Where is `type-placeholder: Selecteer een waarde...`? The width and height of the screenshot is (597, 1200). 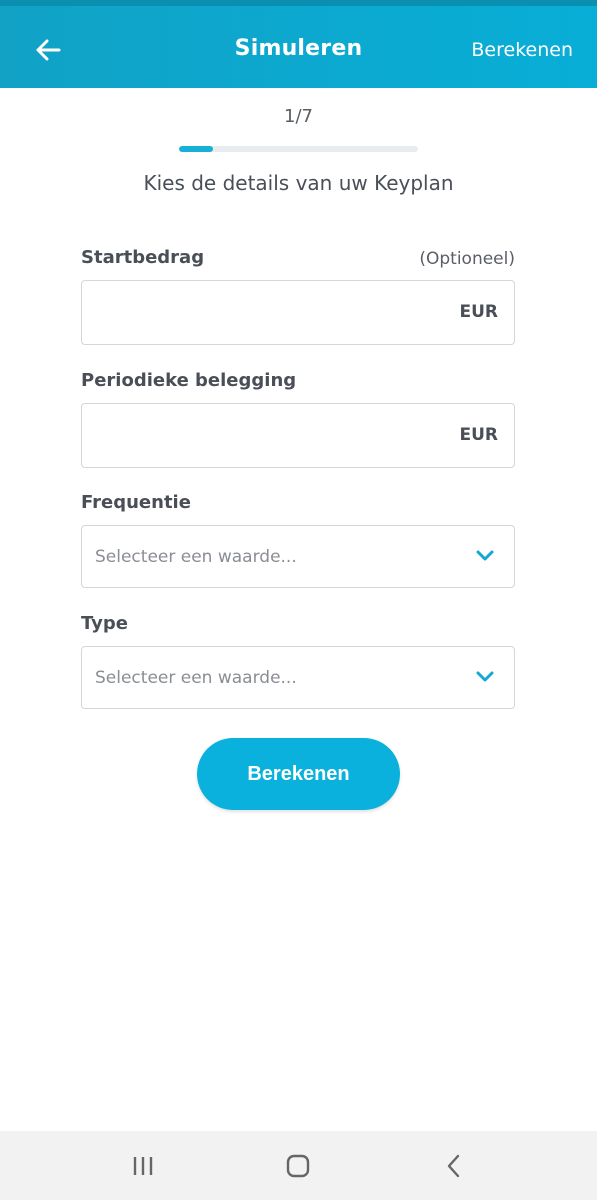 type-placeholder: Selecteer een waarde... is located at coordinates (196, 678).